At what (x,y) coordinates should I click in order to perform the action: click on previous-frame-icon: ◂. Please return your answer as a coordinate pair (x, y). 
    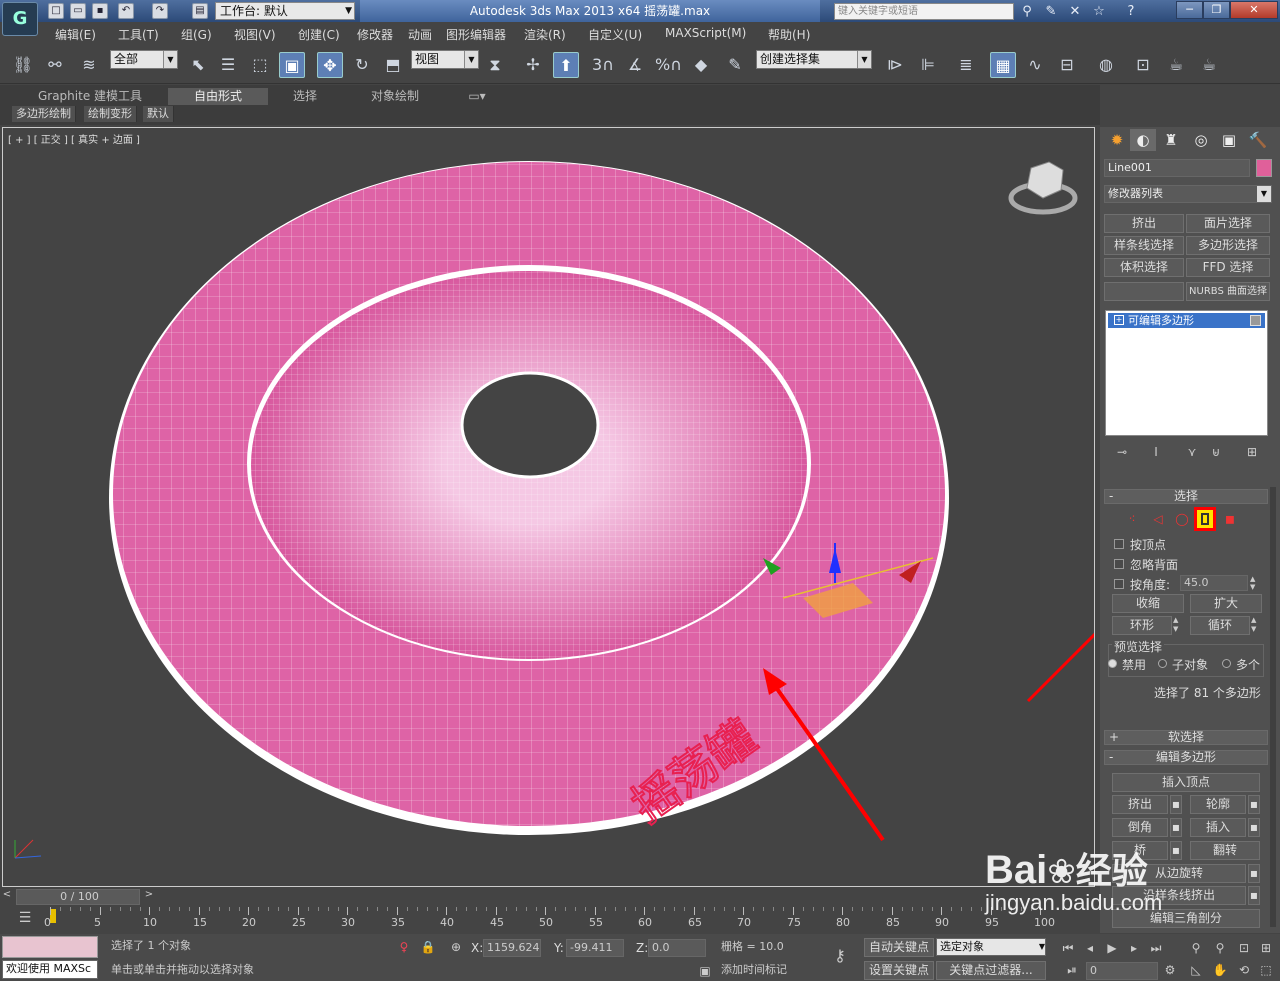
    Looking at the image, I should click on (1090, 948).